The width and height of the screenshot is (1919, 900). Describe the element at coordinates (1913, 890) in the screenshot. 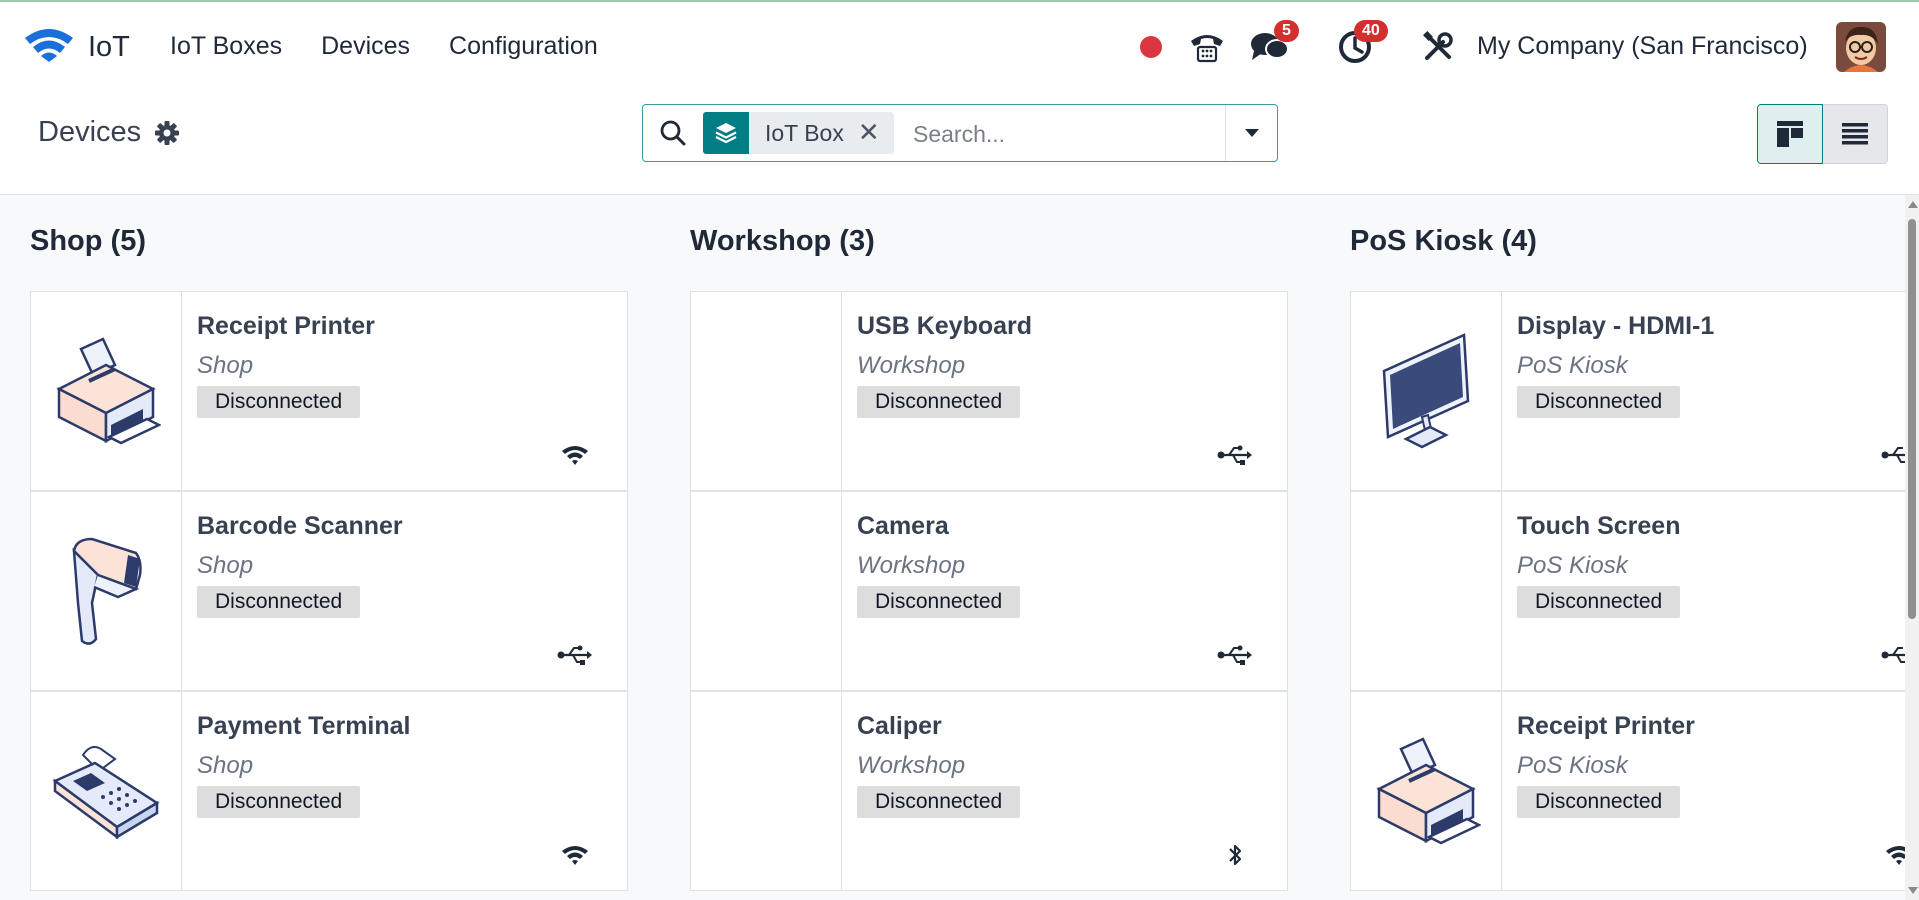

I see `scroll-down-arrow-icon` at that location.